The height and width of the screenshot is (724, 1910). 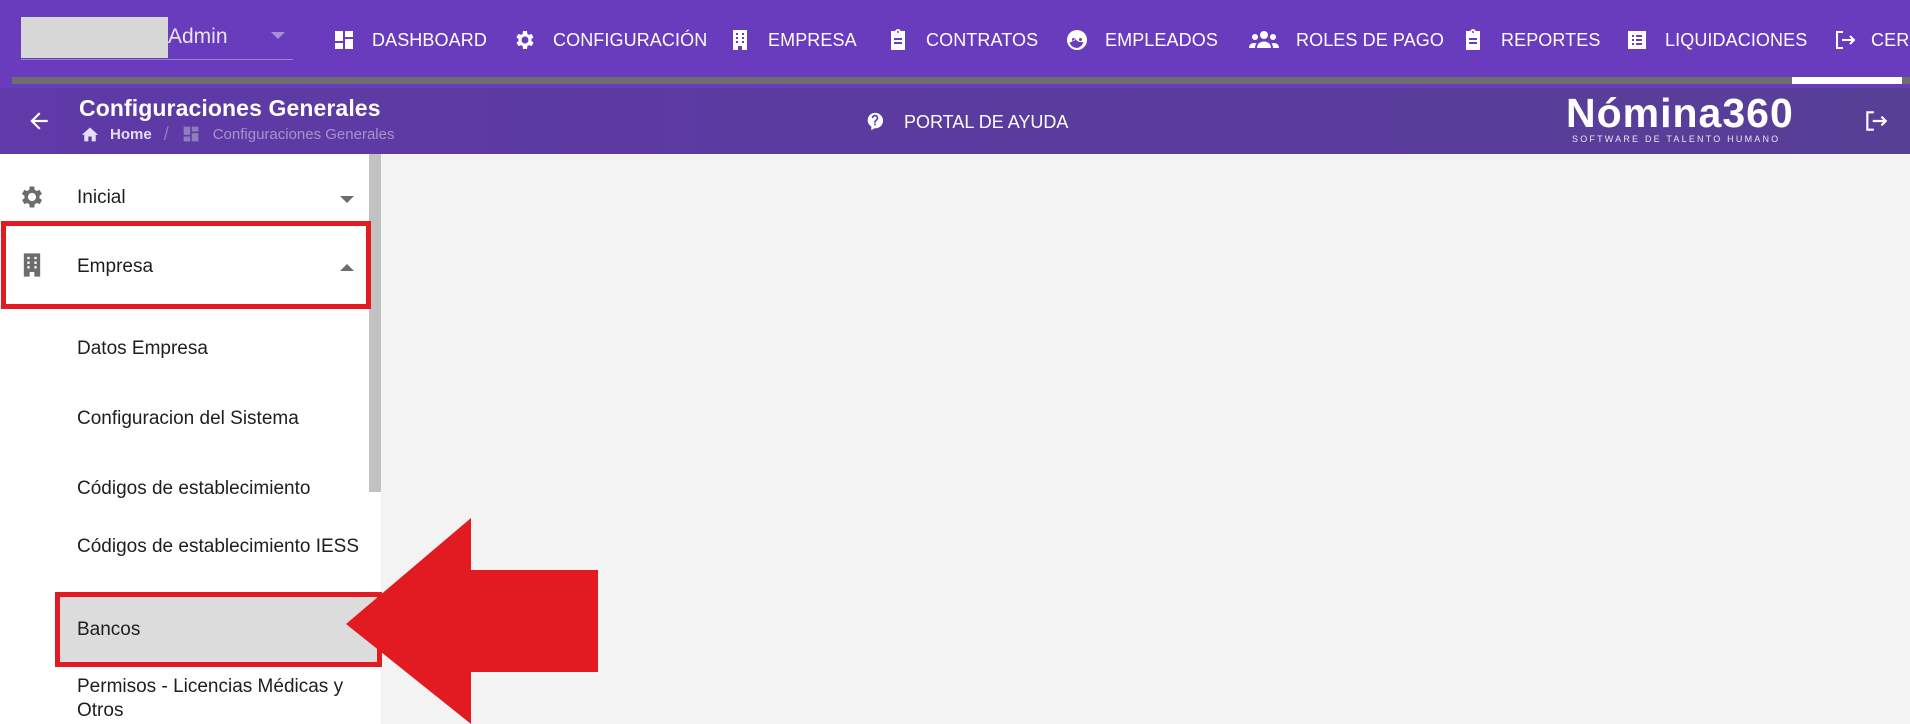 I want to click on nav-underline-track, so click(x=961, y=80).